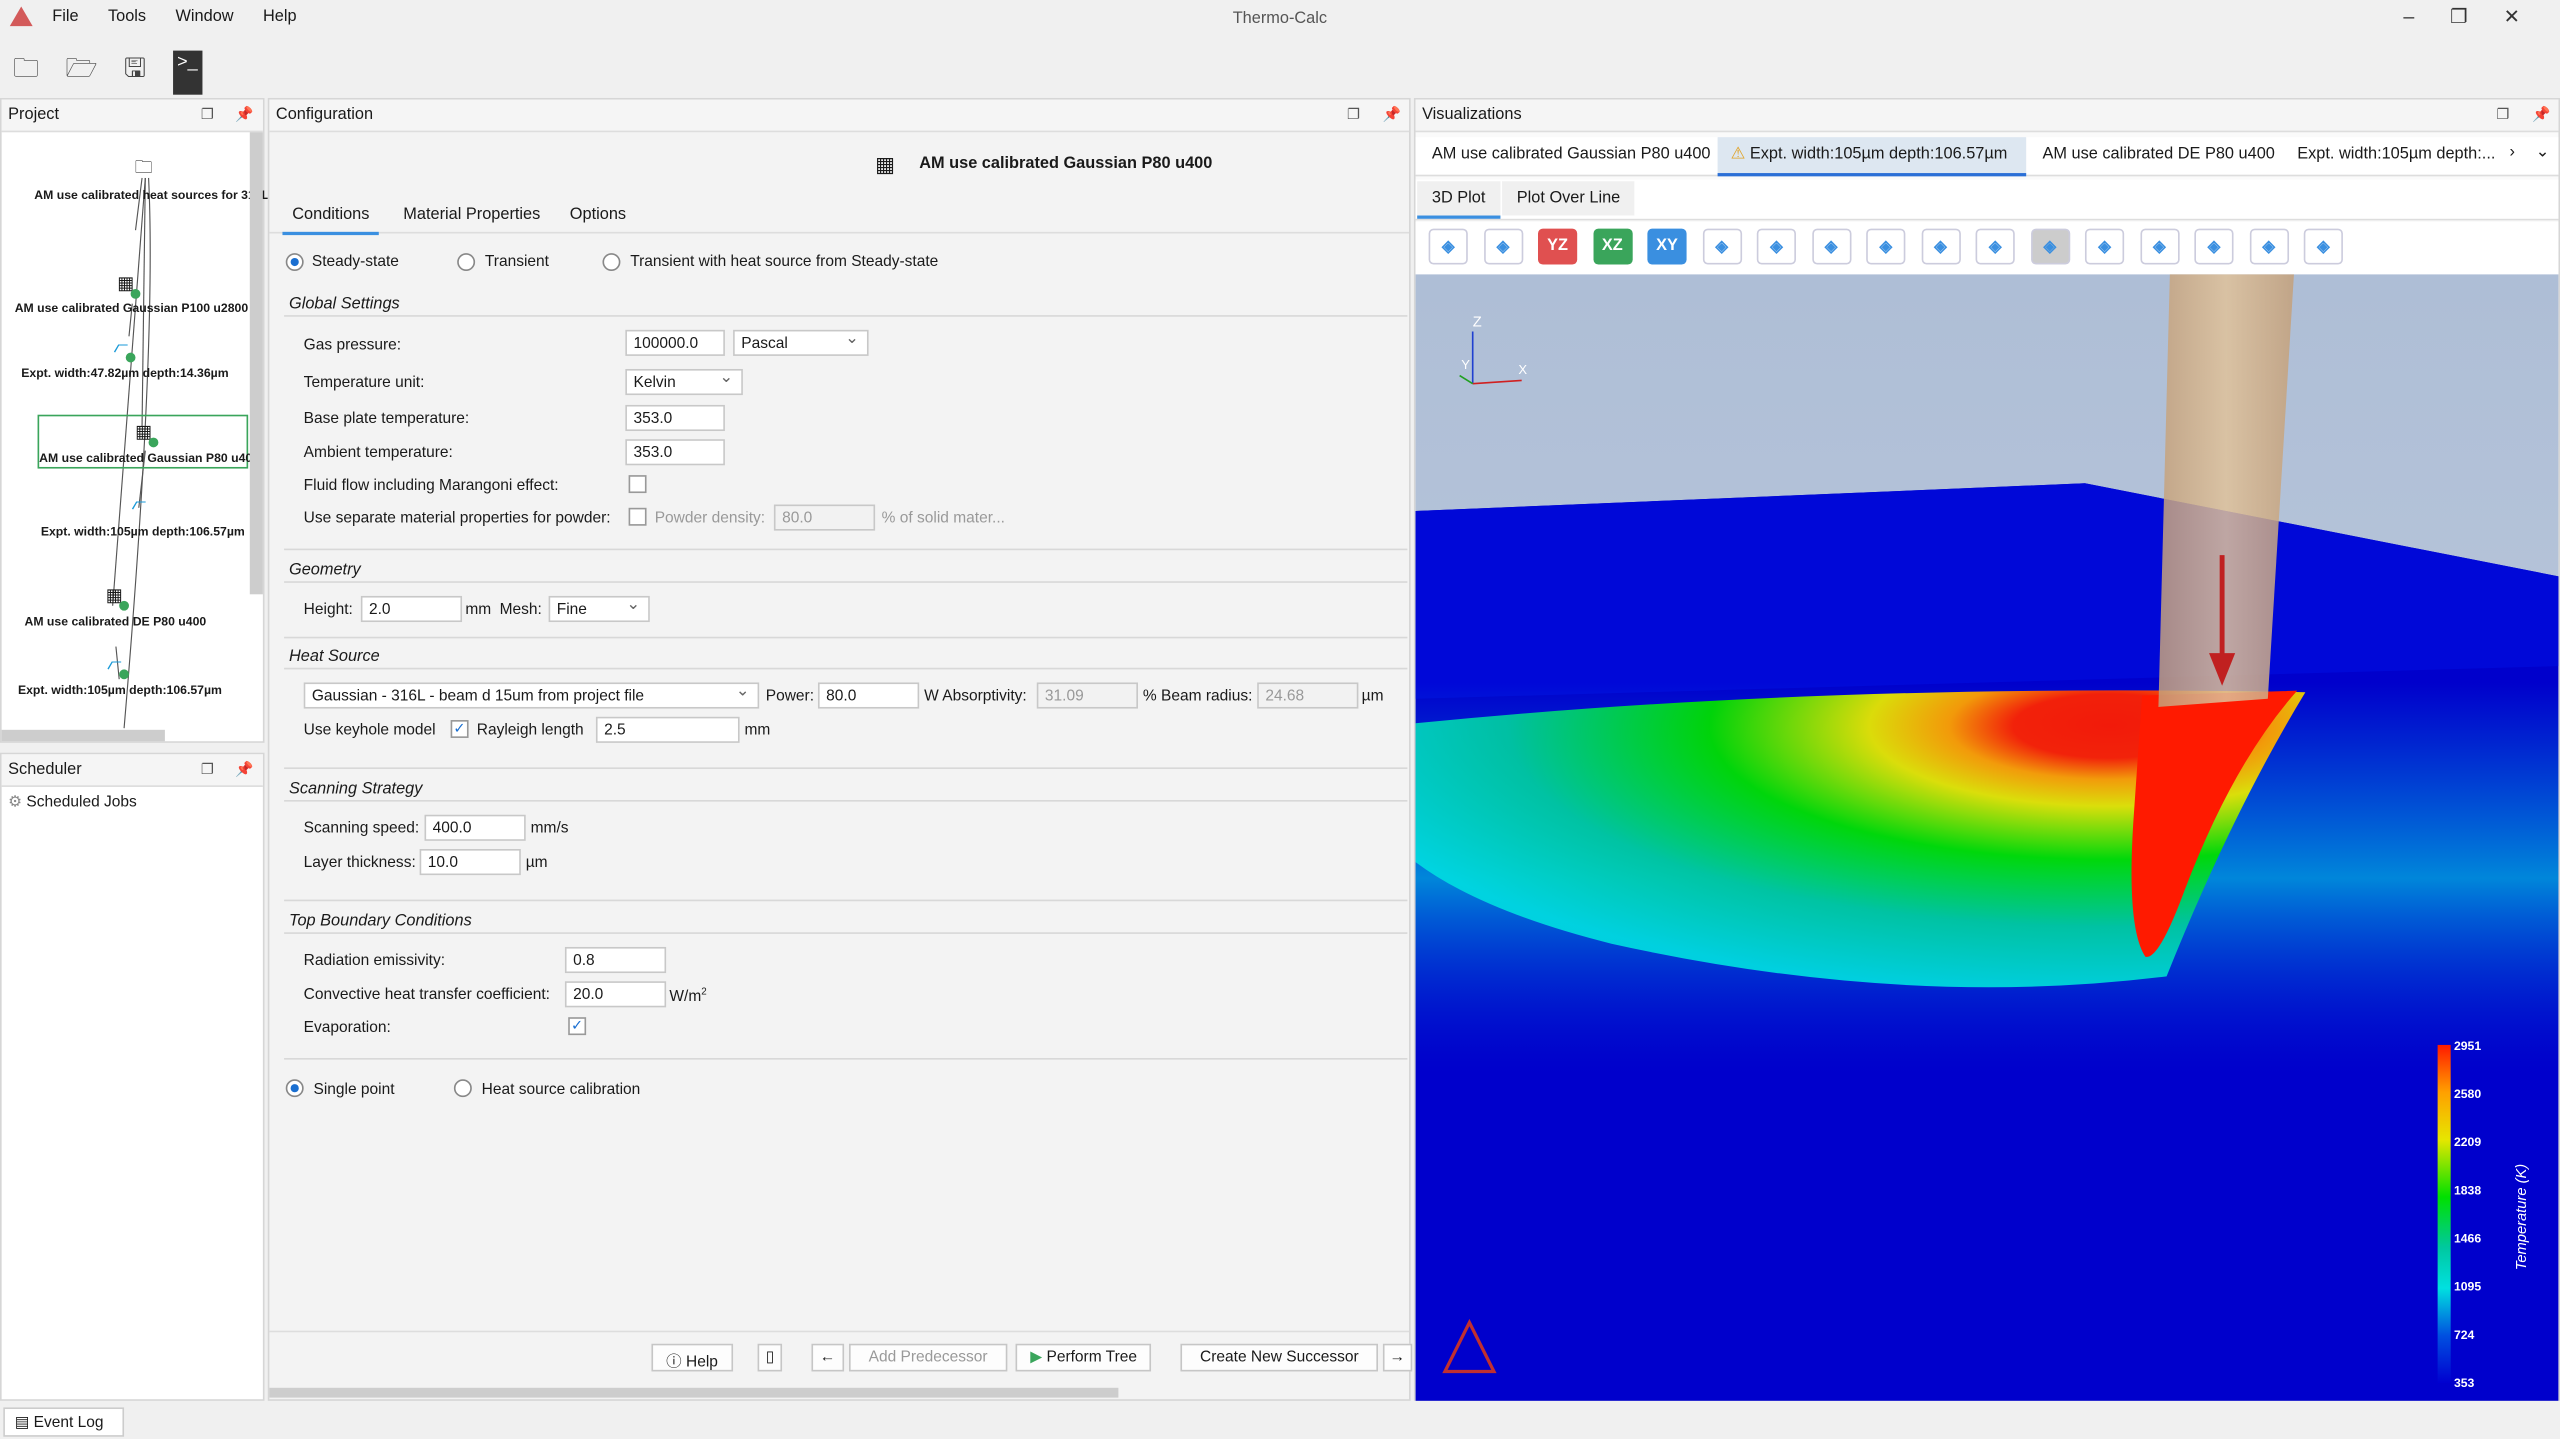  What do you see at coordinates (637, 516) in the screenshot?
I see `powder-checkbox` at bounding box center [637, 516].